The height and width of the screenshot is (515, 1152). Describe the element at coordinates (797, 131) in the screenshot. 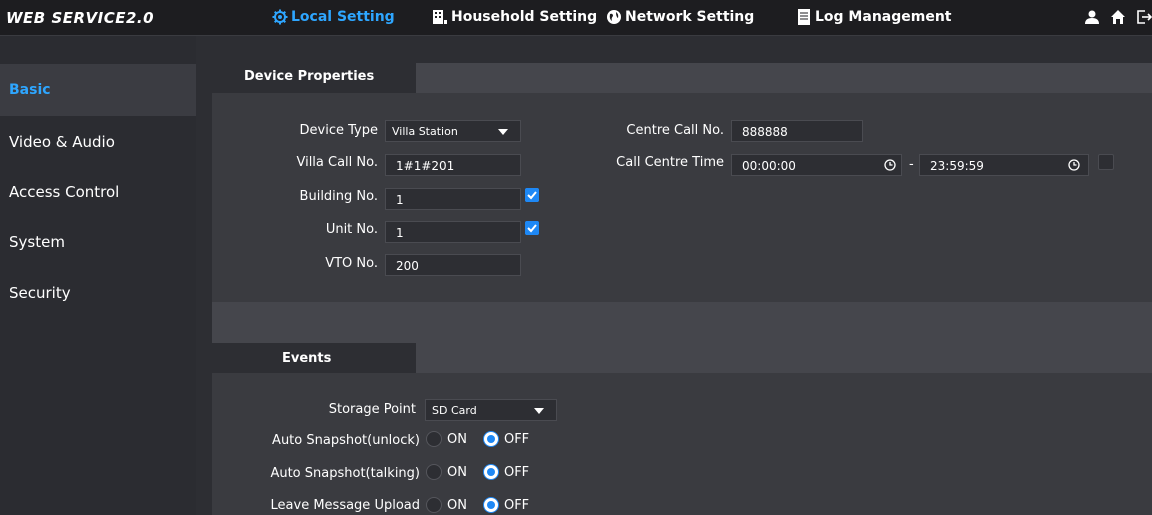

I see `centre-call-no-input: 888888` at that location.